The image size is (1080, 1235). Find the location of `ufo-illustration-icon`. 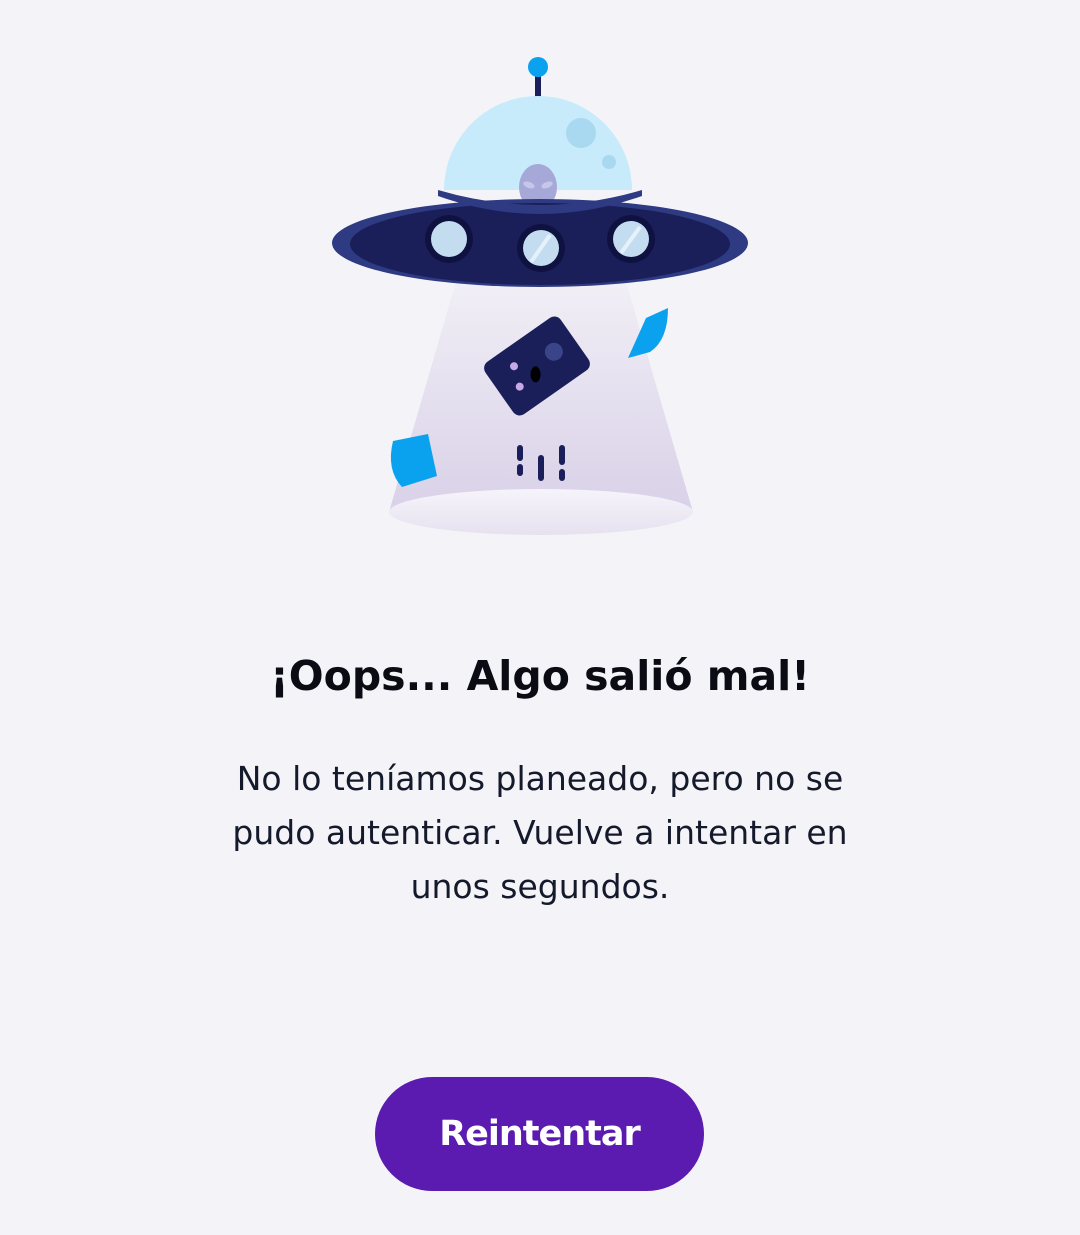

ufo-illustration-icon is located at coordinates (540, 296).